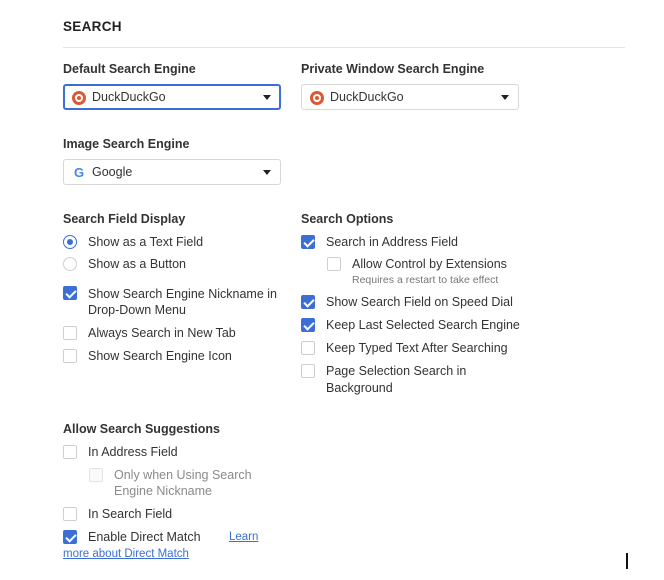 The image size is (664, 580). Describe the element at coordinates (112, 172) in the screenshot. I see `image-engine-value: Google` at that location.